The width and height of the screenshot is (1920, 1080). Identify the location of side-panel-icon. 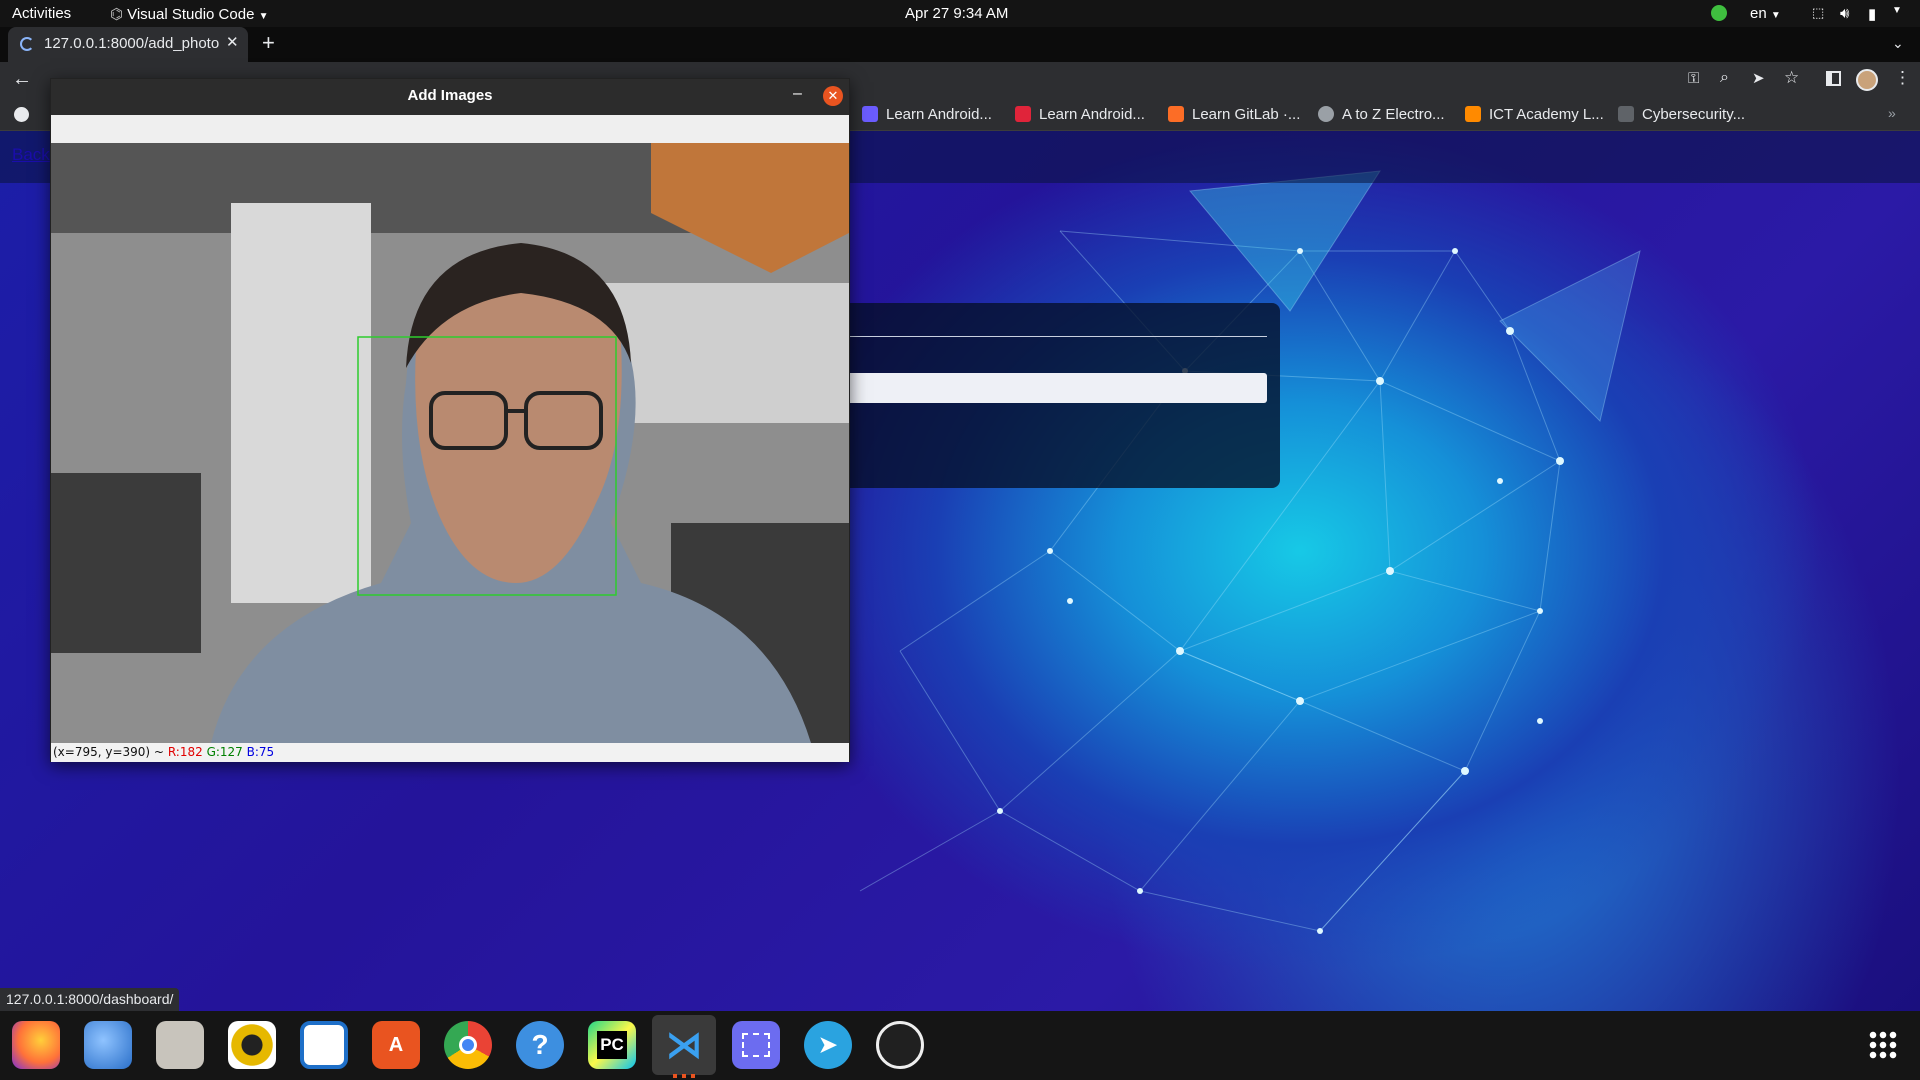
(1833, 78).